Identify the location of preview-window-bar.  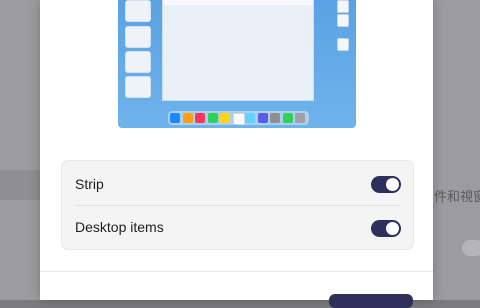
(238, 2).